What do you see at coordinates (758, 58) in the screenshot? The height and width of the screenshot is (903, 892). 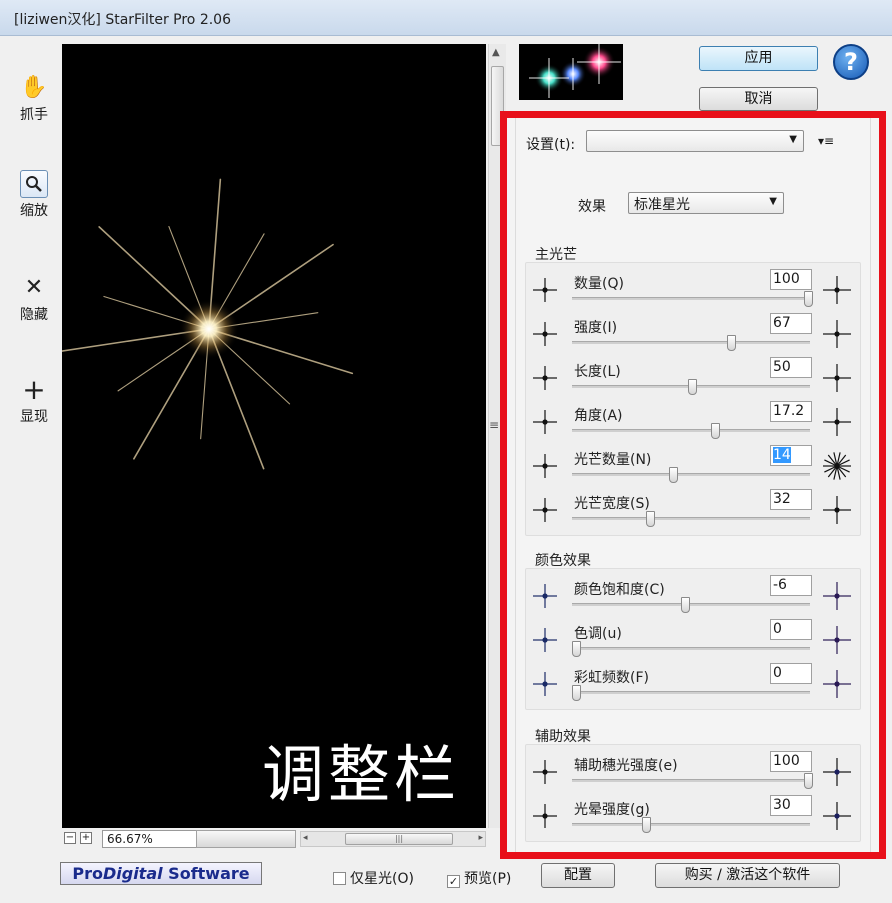 I see `apply-button: 应用` at bounding box center [758, 58].